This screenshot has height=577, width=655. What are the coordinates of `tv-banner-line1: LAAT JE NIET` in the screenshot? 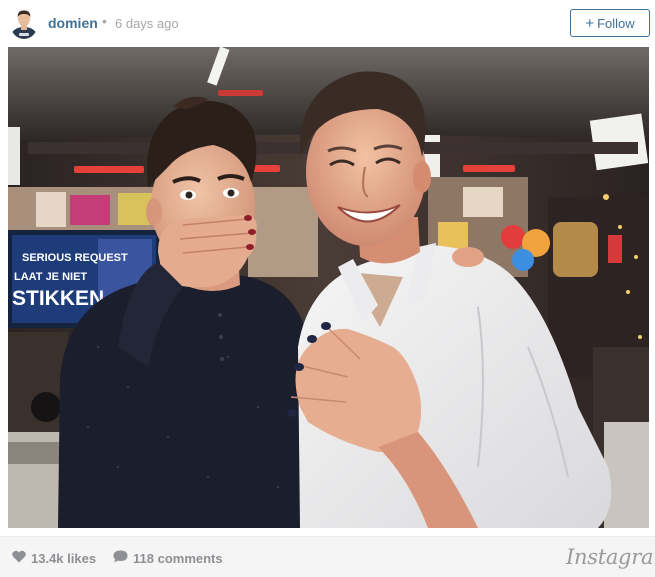 It's located at (50, 277).